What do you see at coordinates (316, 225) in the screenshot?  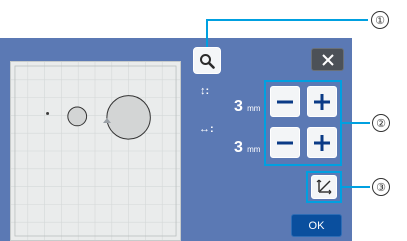 I see `ok-button: OK` at bounding box center [316, 225].